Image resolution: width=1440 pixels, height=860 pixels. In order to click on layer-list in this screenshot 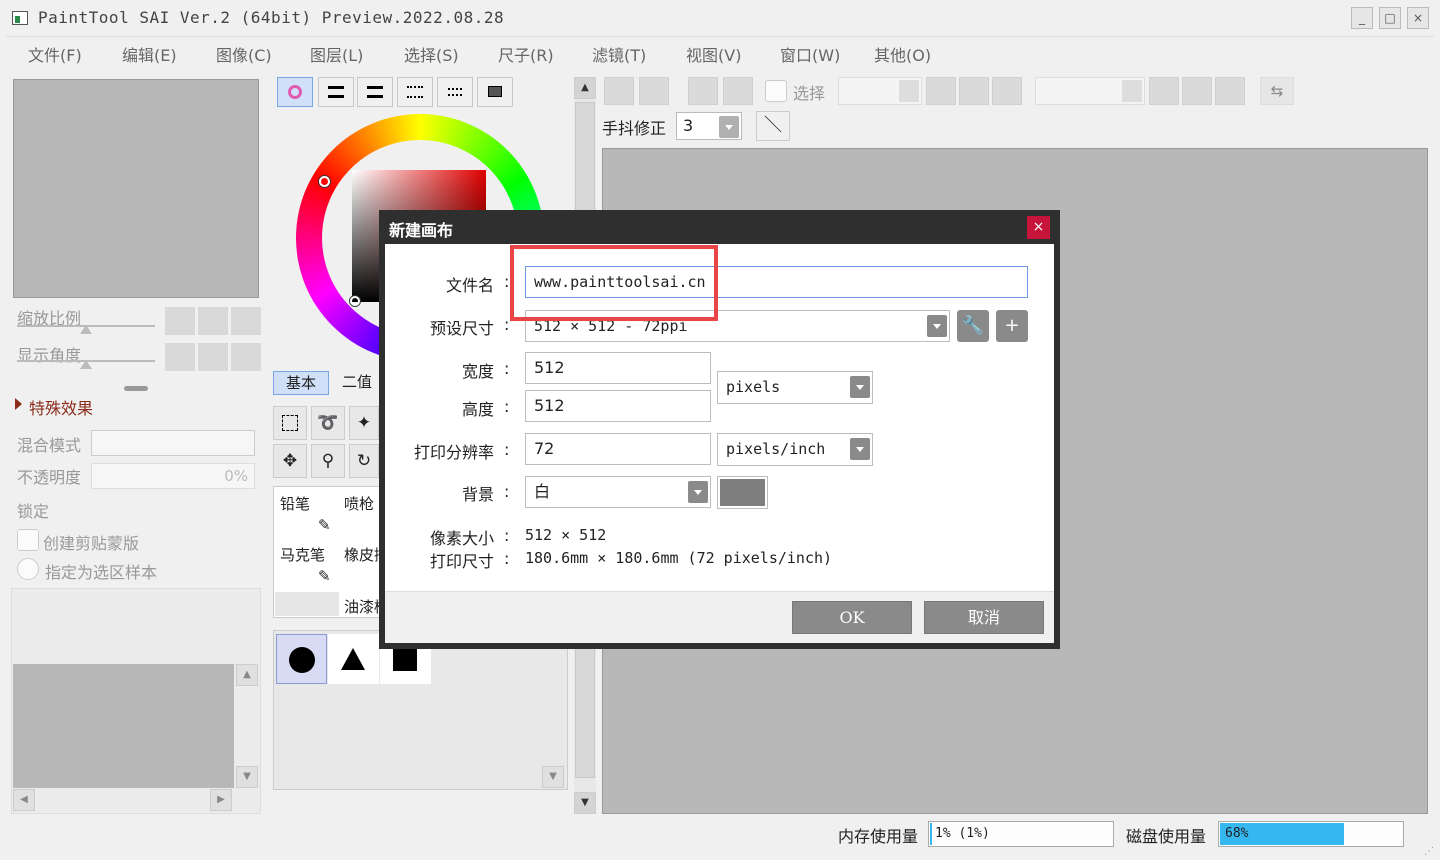, I will do `click(123, 726)`.